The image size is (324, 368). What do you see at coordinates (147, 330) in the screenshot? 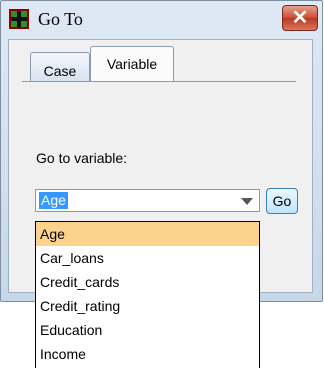
I see `list-item: Education` at bounding box center [147, 330].